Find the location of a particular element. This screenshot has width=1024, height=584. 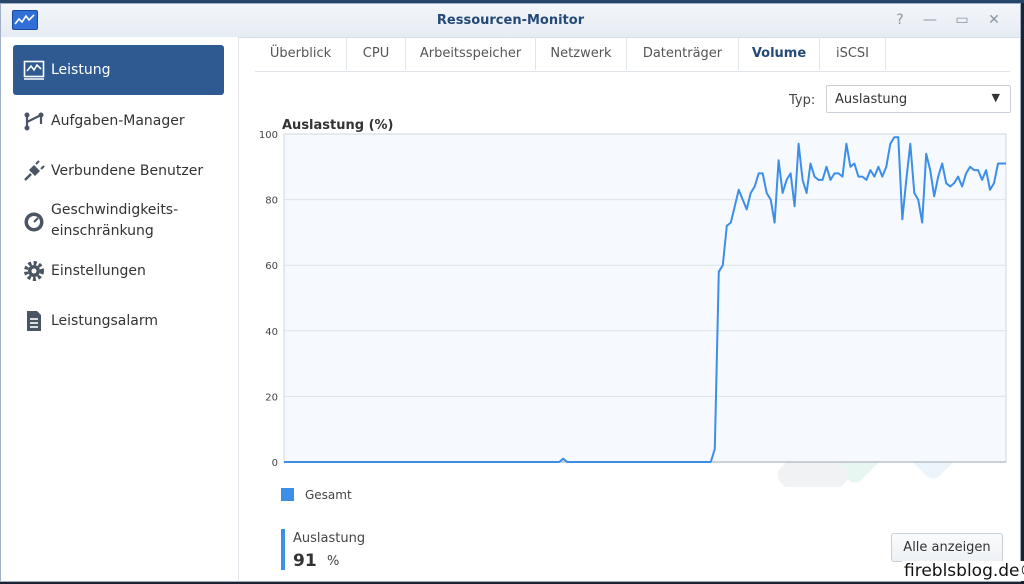

window-title: Ressourcen-Monitor is located at coordinates (510, 20).